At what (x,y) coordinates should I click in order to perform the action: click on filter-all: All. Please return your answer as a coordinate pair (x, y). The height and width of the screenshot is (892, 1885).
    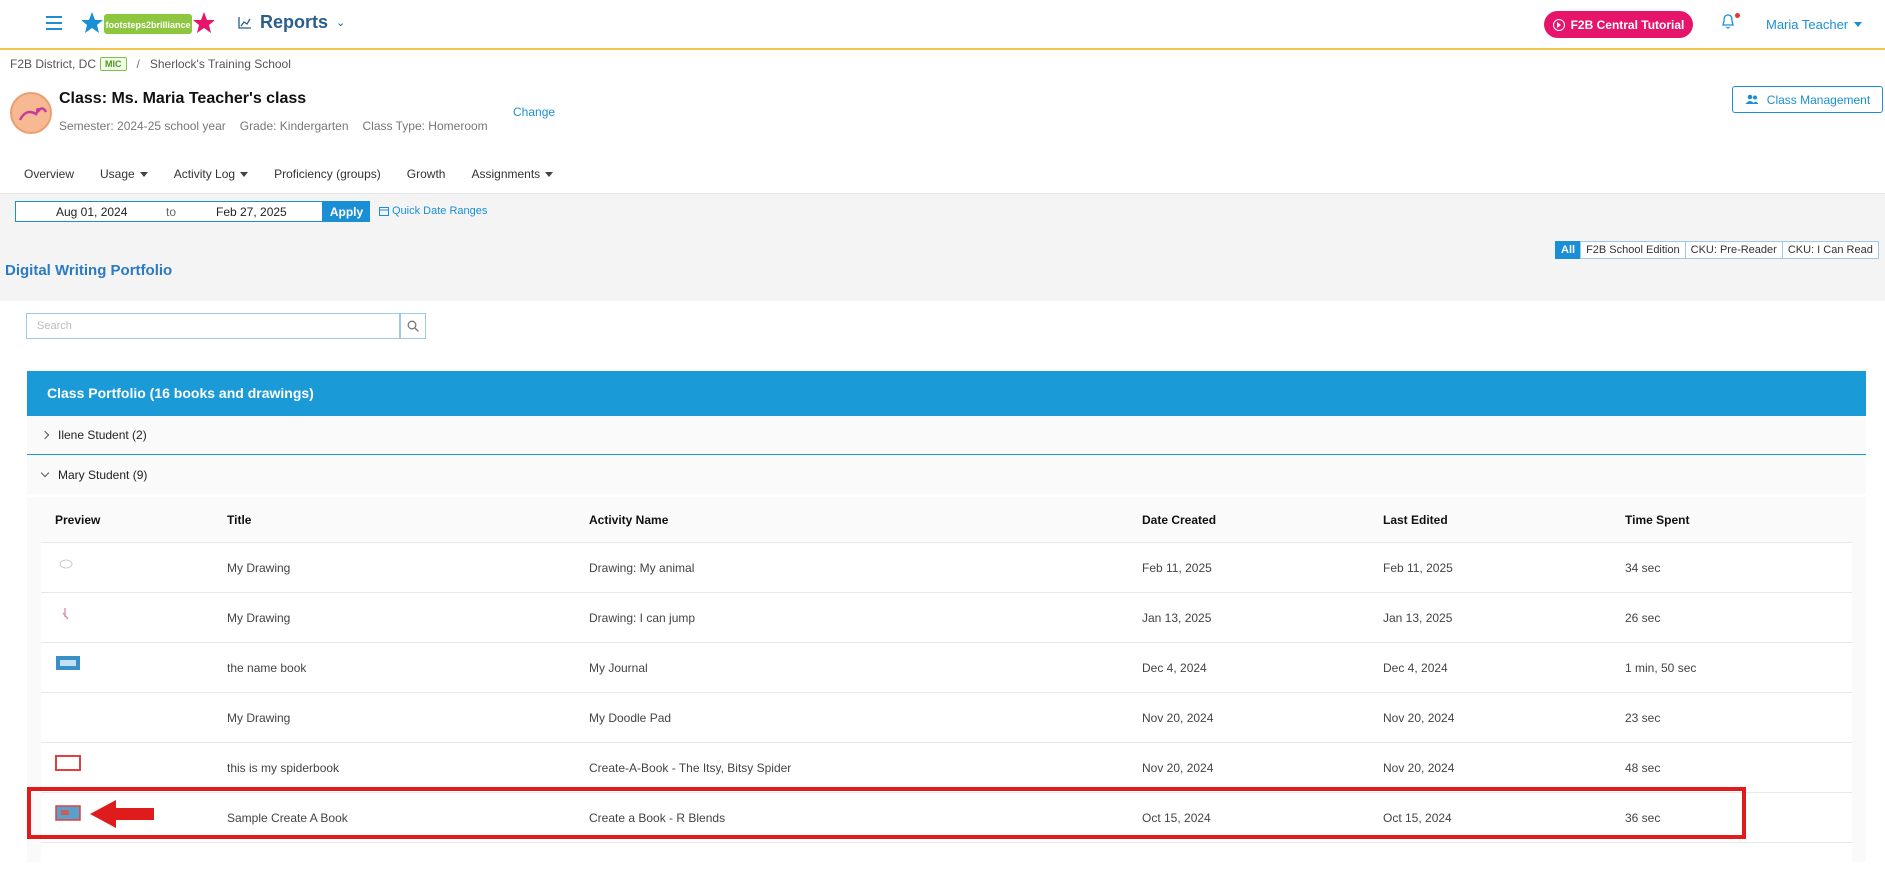
    Looking at the image, I should click on (1568, 250).